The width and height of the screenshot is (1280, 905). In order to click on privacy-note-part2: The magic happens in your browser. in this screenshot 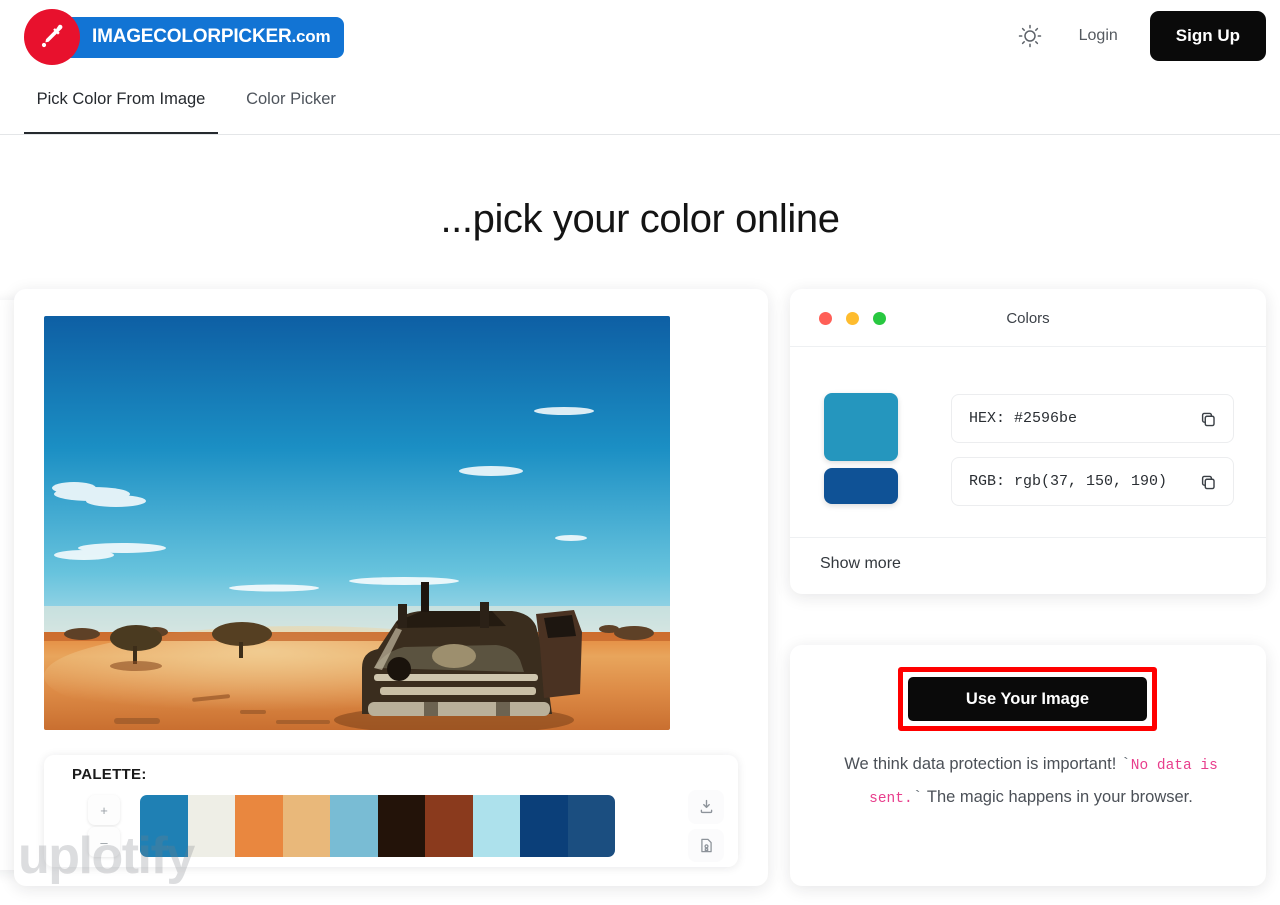, I will do `click(1057, 797)`.